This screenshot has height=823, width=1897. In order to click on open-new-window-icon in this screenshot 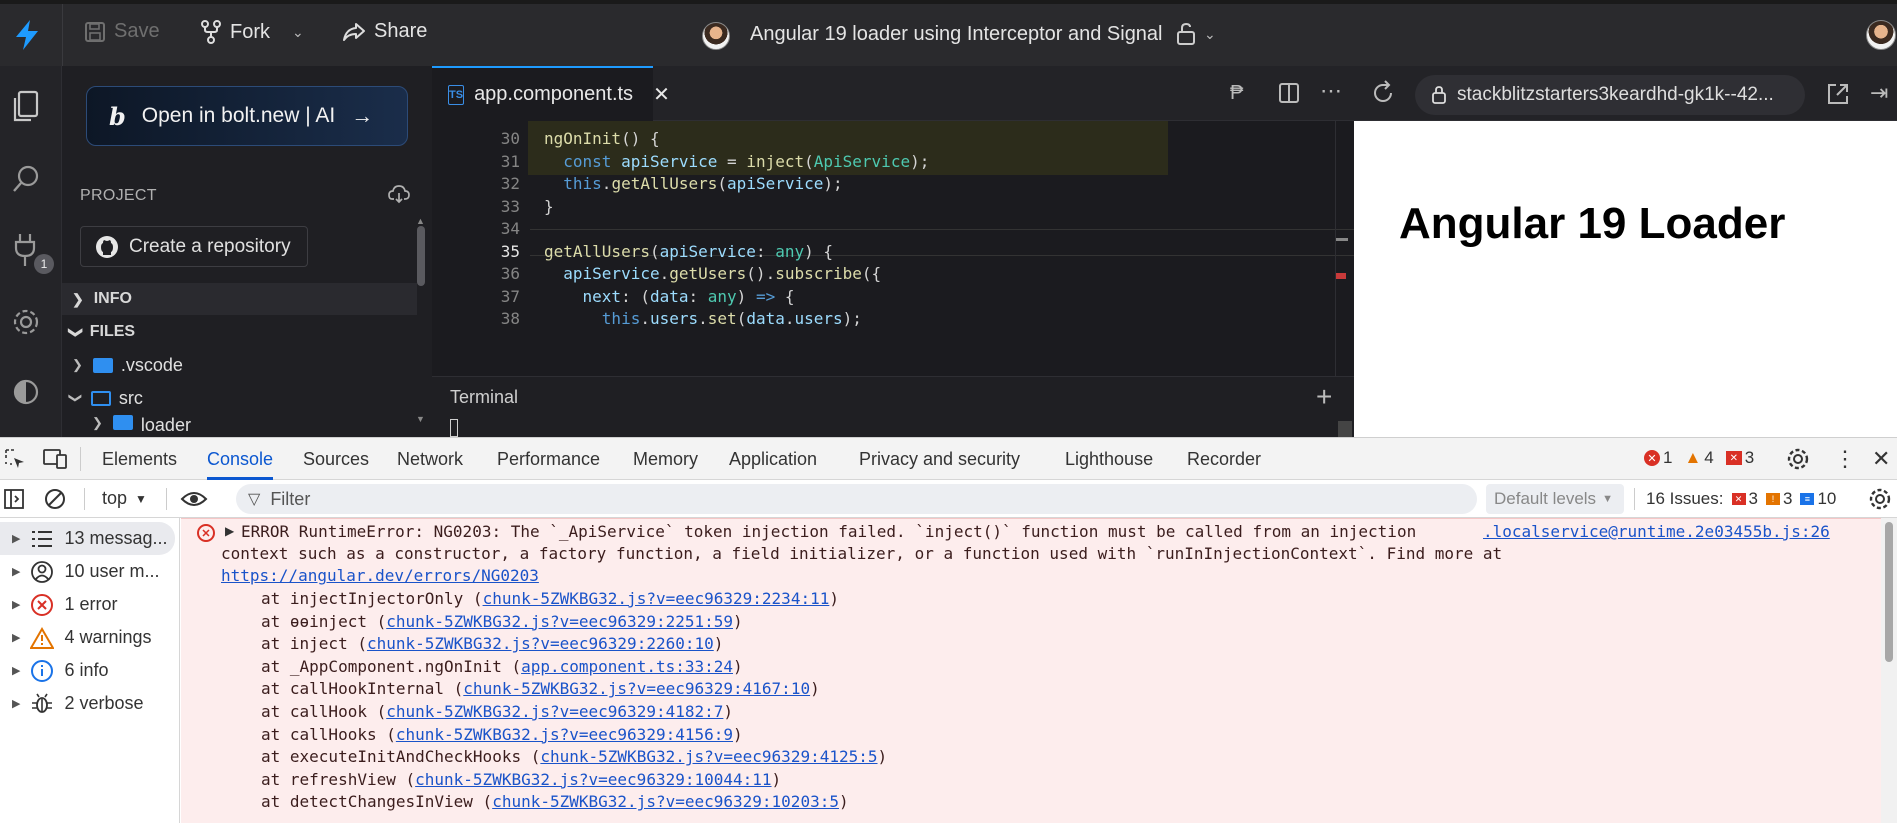, I will do `click(1838, 96)`.